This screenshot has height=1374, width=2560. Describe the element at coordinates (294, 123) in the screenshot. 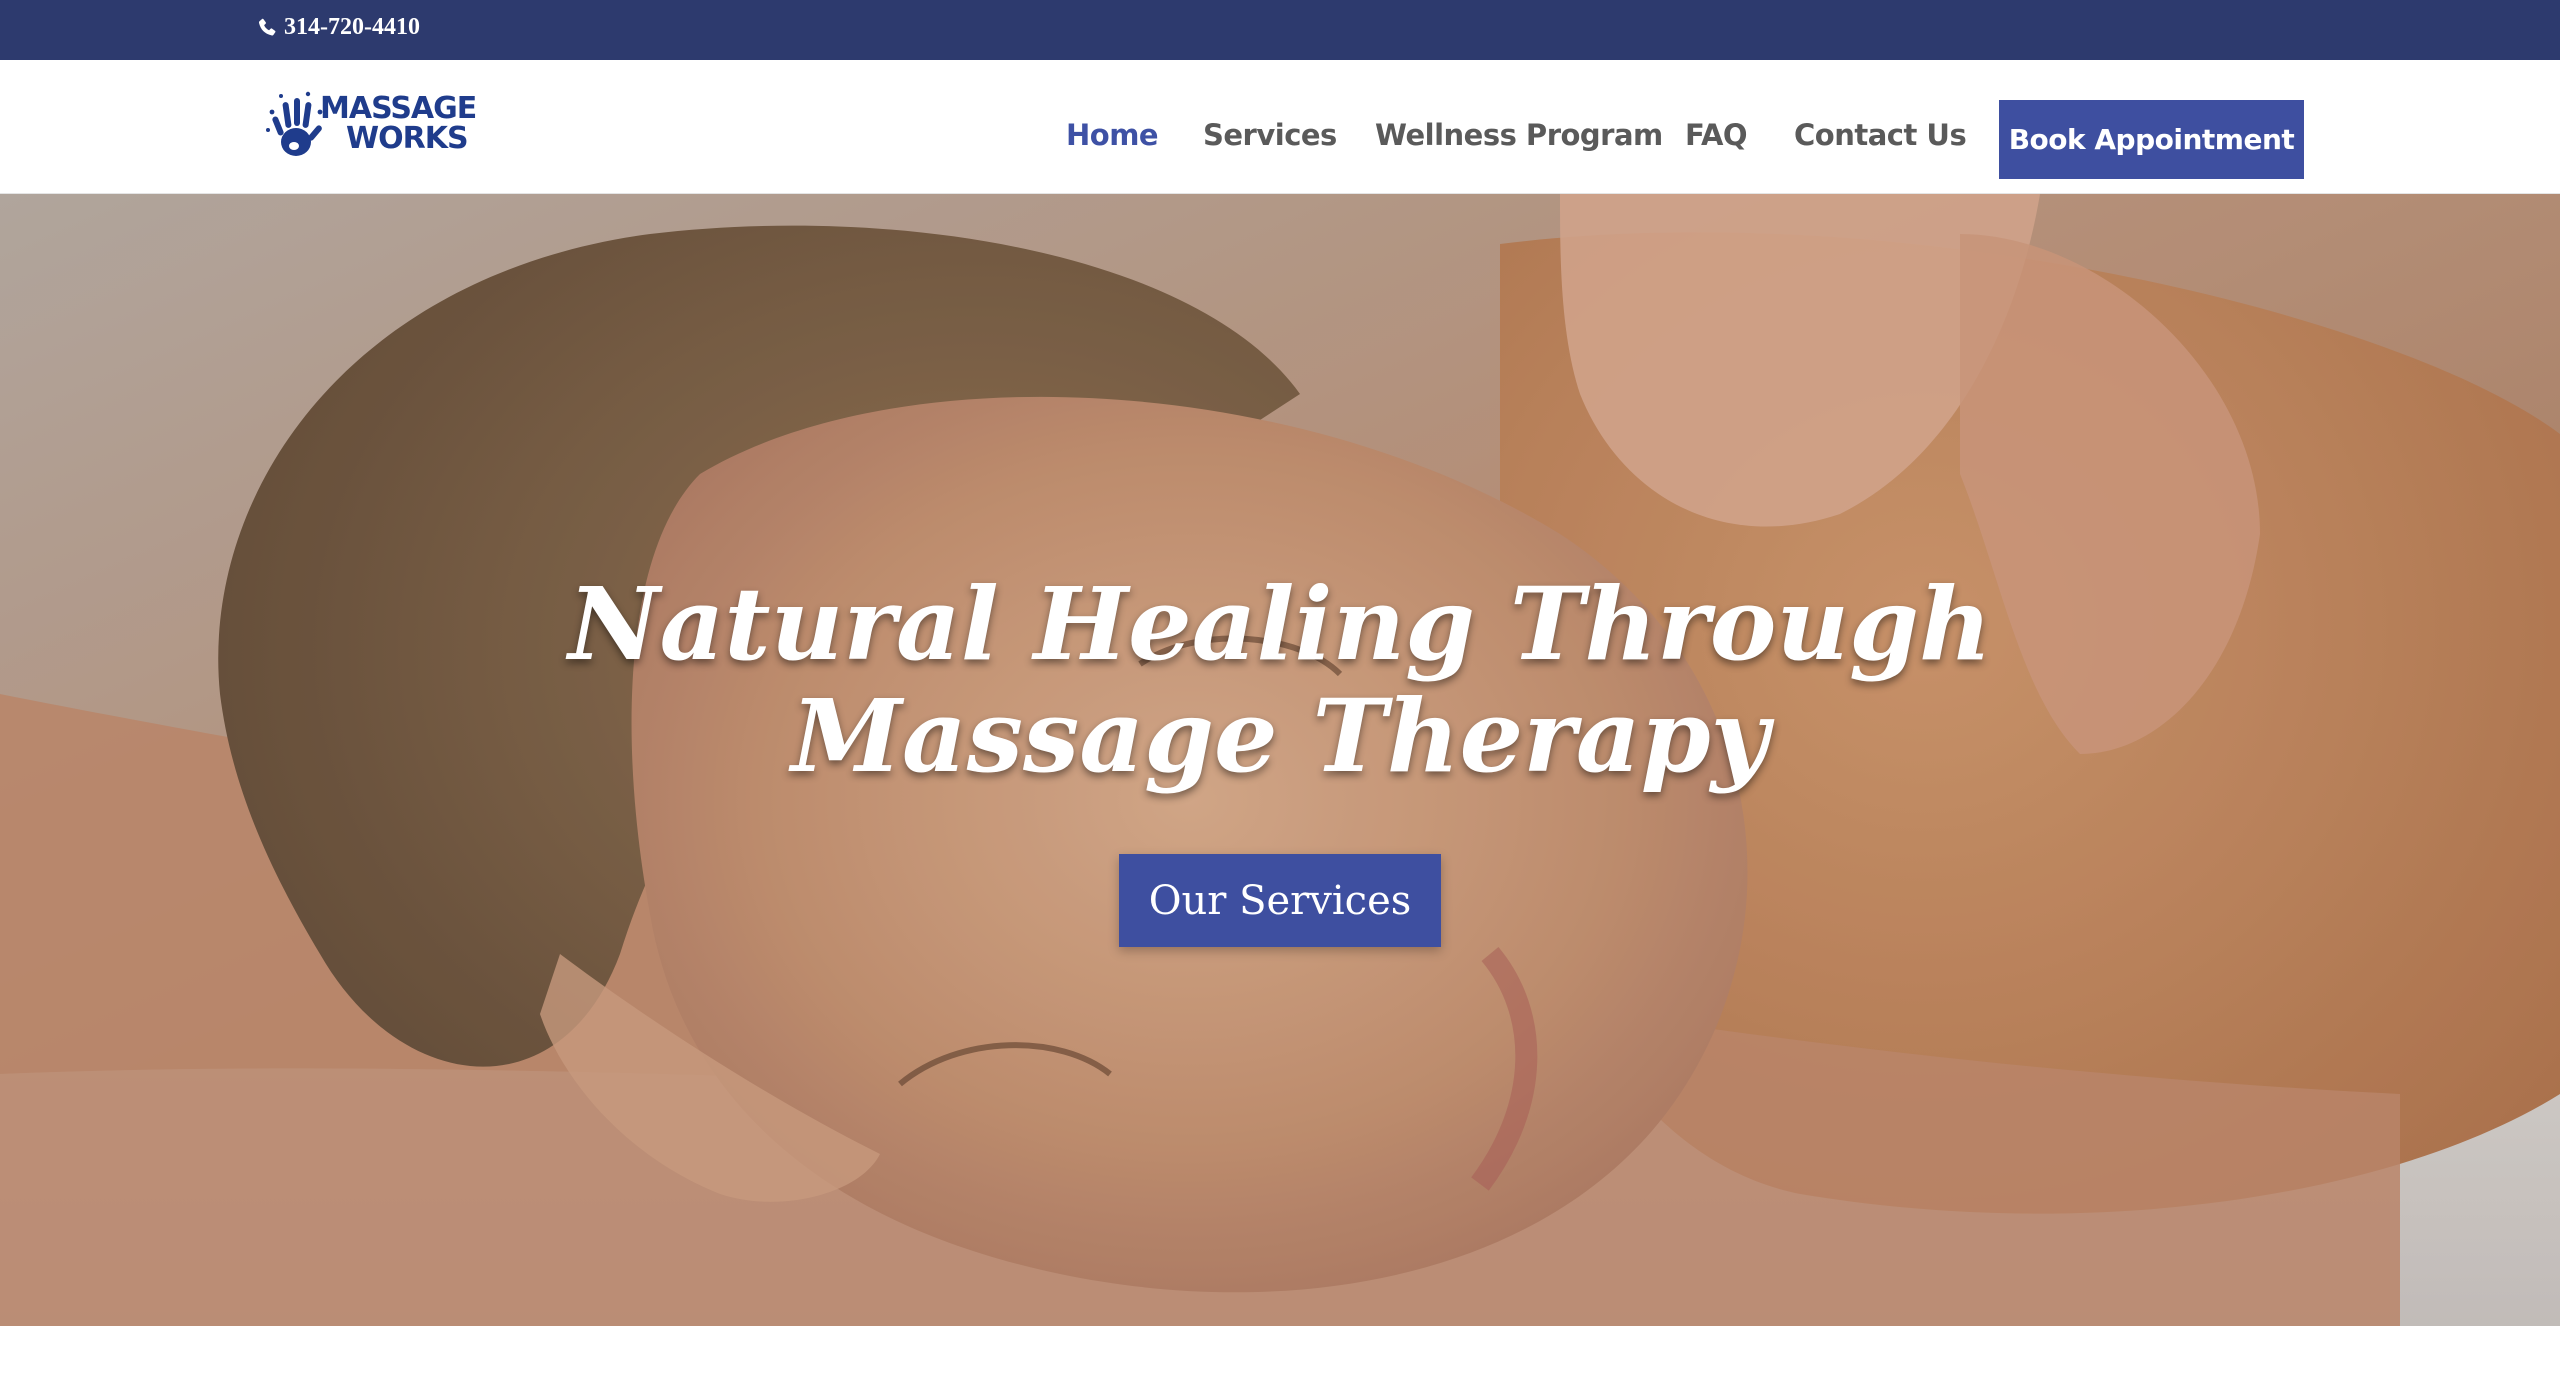

I see `hand-print-icon` at that location.